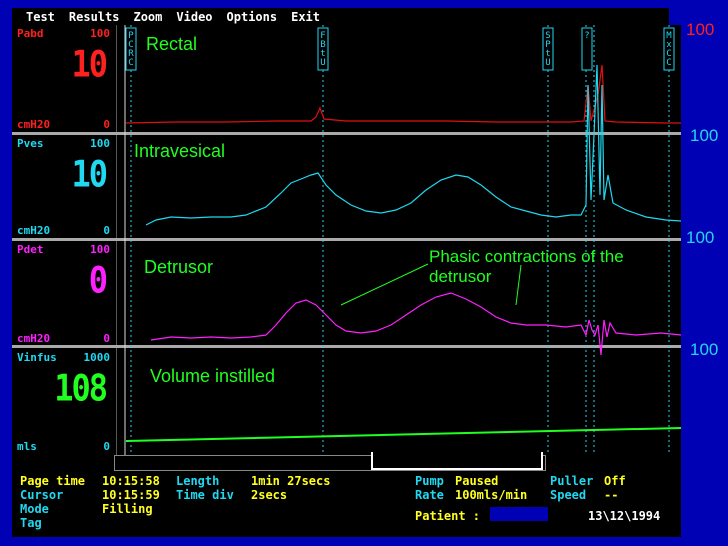 This screenshot has width=728, height=546. I want to click on cursor-value: 10:15:59, so click(131, 495).